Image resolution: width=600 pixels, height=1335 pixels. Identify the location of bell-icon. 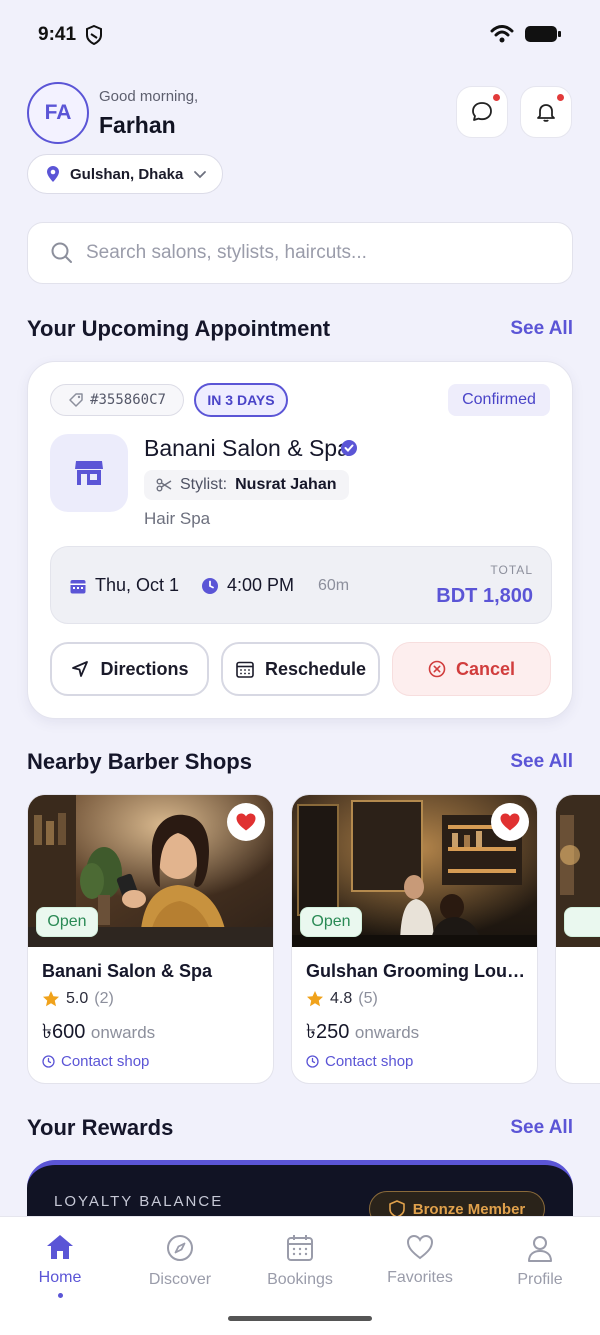
(546, 113).